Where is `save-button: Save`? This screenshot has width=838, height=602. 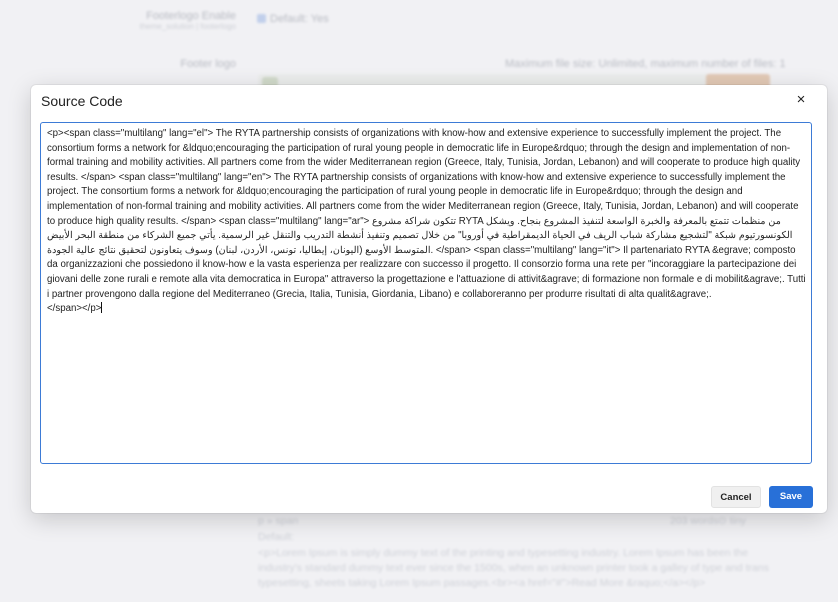
save-button: Save is located at coordinates (791, 497).